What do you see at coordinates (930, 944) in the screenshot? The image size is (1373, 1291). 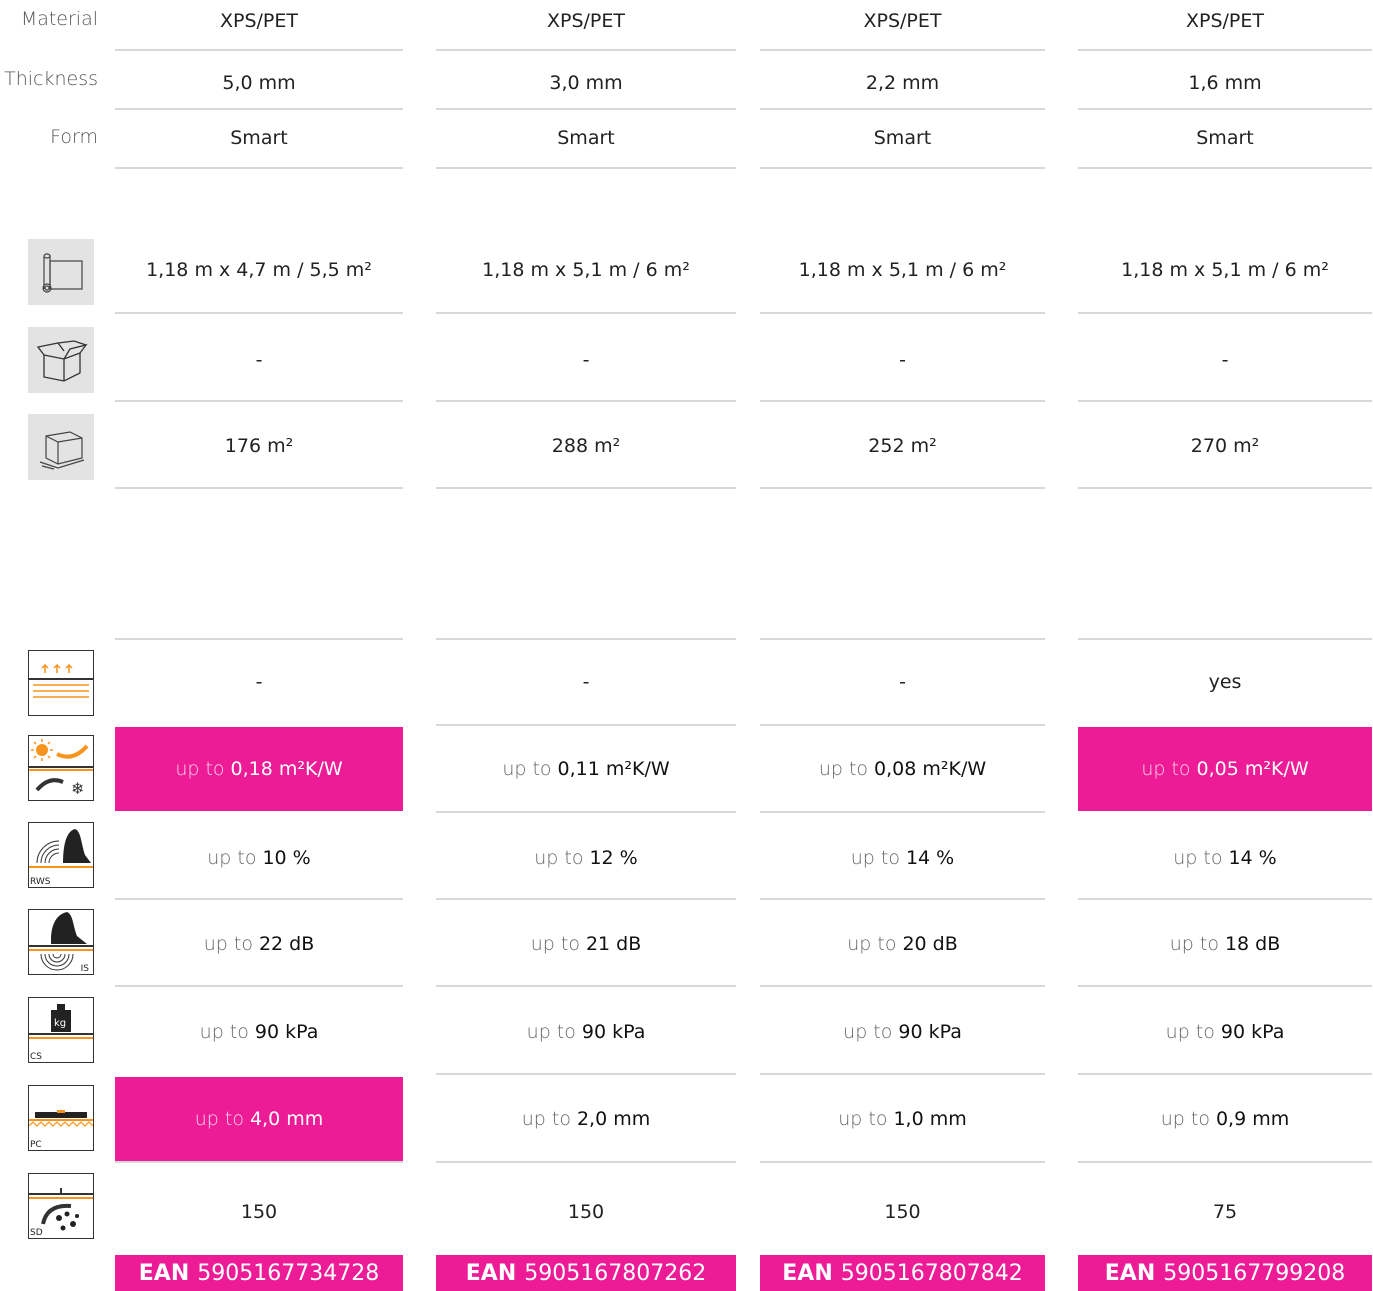 I see `value-is: 20 dB` at bounding box center [930, 944].